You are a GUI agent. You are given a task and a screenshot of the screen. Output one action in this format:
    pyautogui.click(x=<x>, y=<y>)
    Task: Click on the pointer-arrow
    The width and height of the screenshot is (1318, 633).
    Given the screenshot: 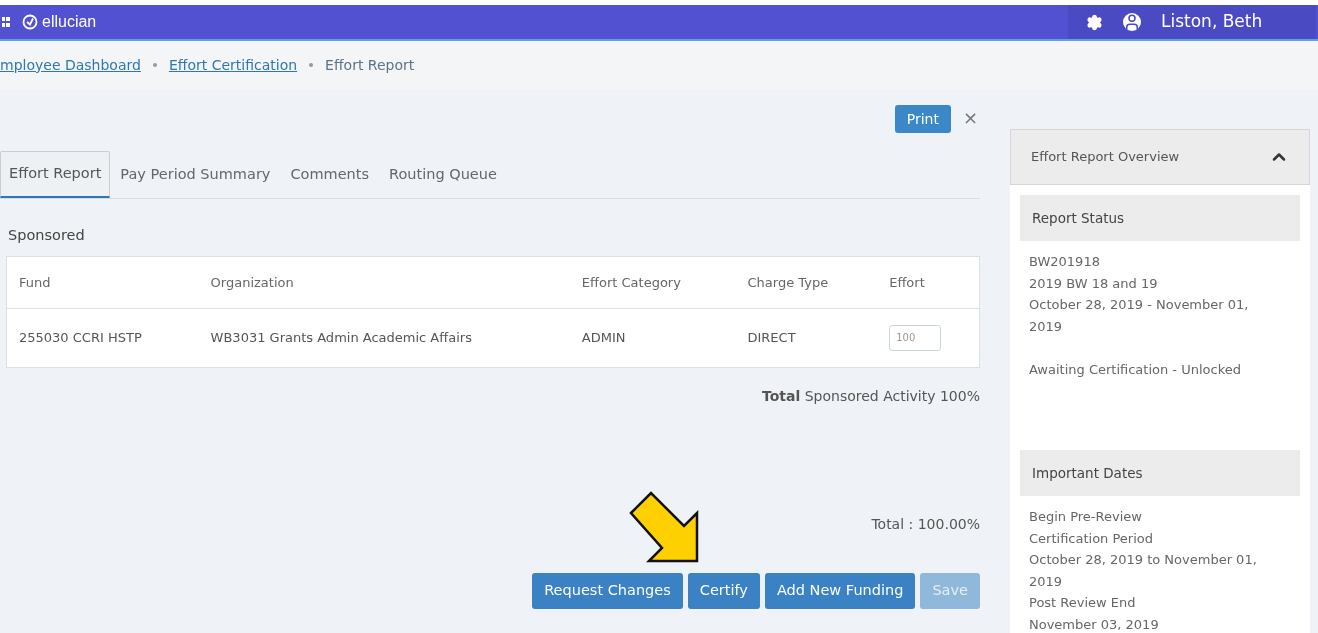 What is the action you would take?
    pyautogui.click(x=665, y=527)
    